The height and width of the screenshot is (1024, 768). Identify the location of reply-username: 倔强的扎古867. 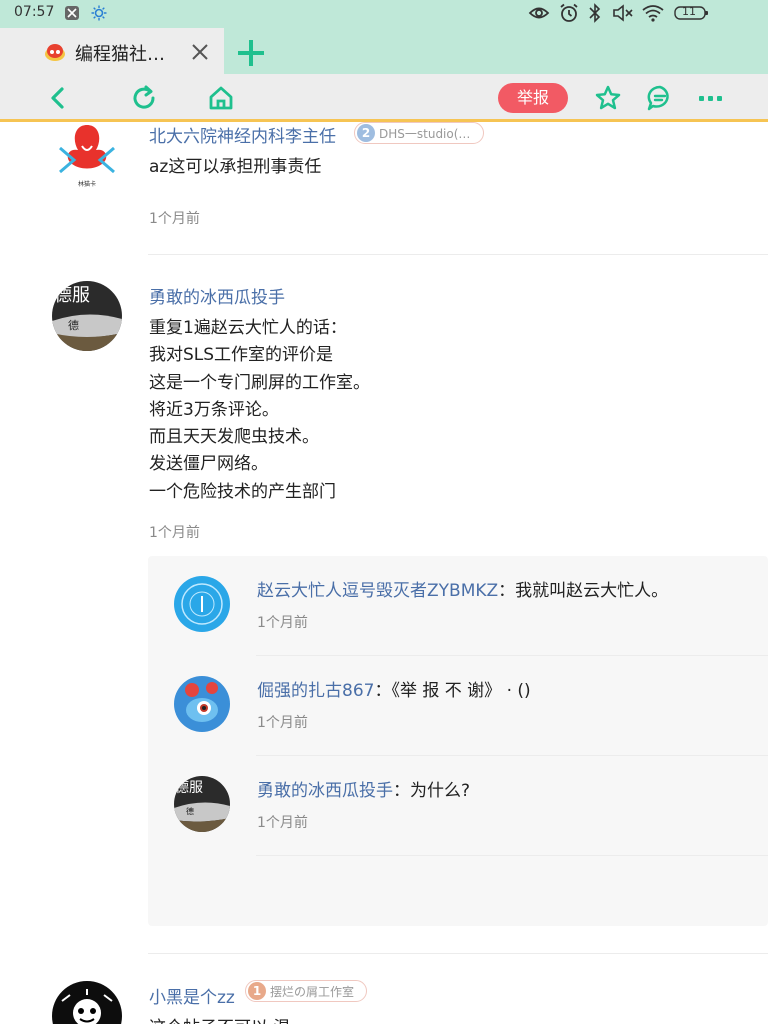
(315, 691).